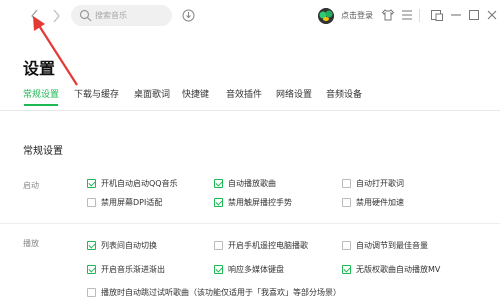  What do you see at coordinates (41, 105) in the screenshot?
I see `active-tab-indicator` at bounding box center [41, 105].